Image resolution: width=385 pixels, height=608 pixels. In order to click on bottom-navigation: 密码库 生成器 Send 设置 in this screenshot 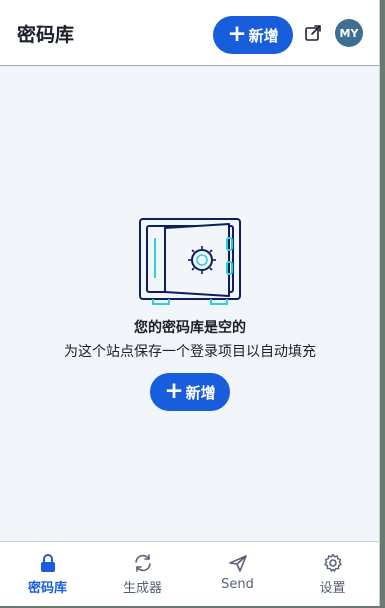, I will do `click(189, 573)`.